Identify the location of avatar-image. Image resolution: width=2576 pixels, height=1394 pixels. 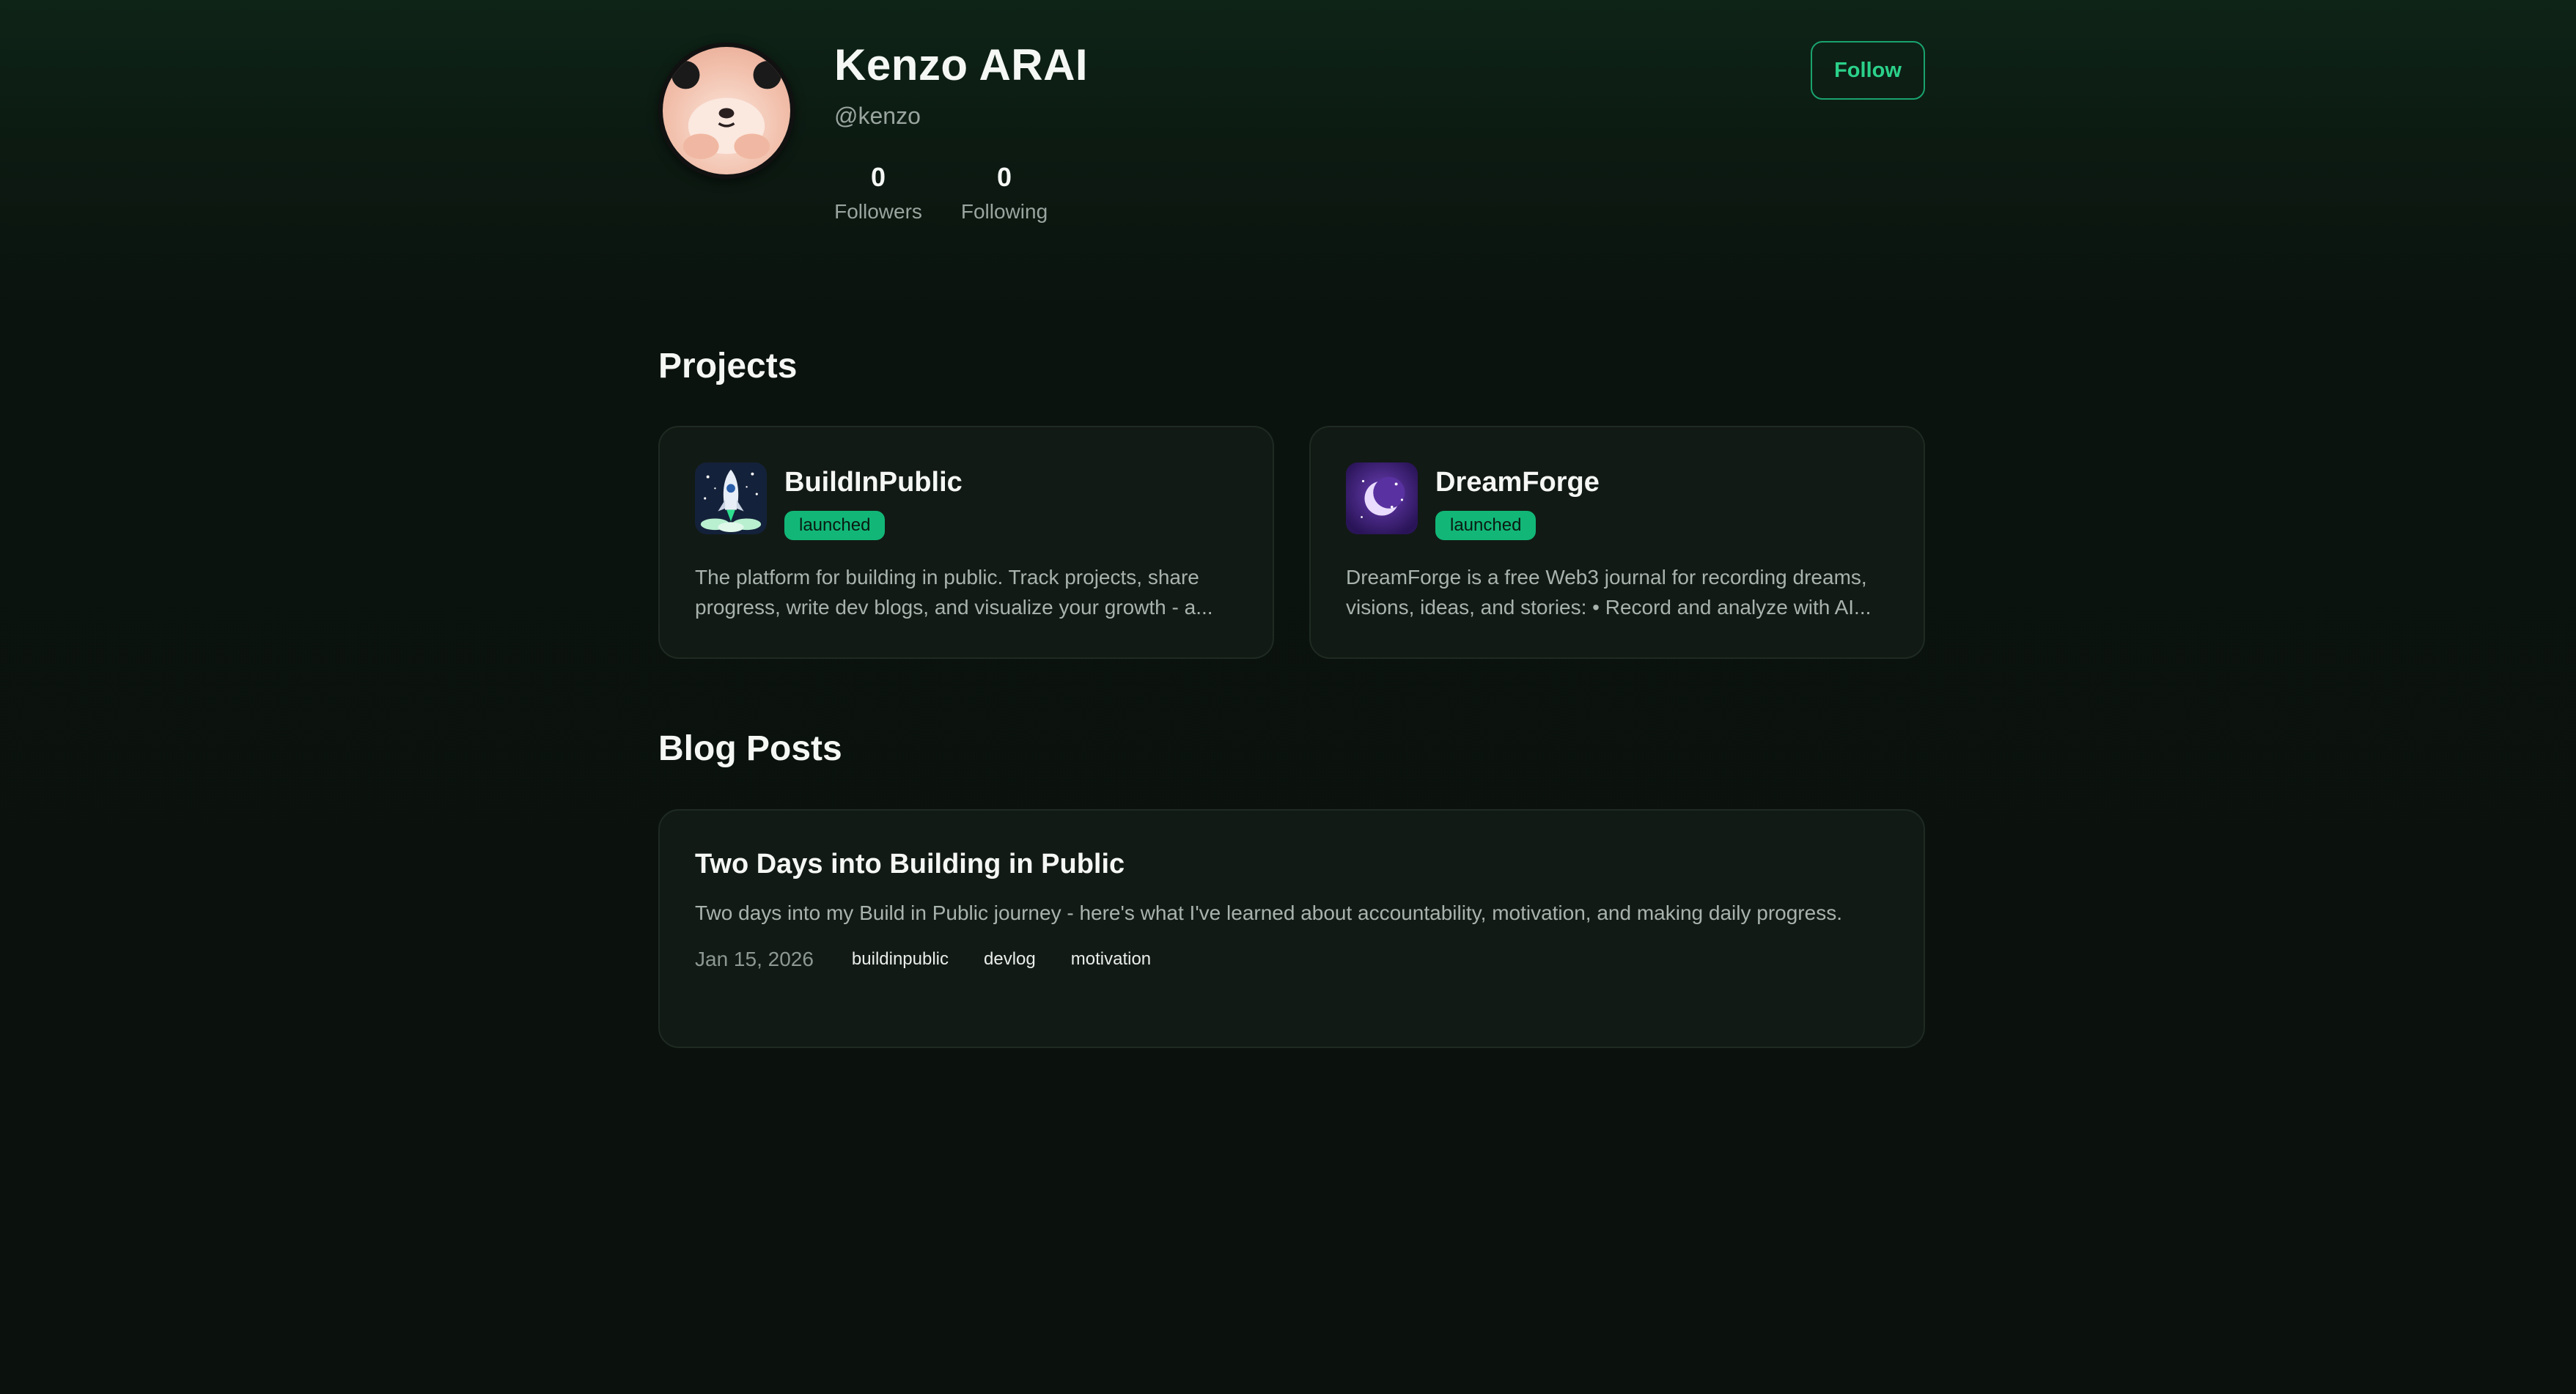
(726, 111).